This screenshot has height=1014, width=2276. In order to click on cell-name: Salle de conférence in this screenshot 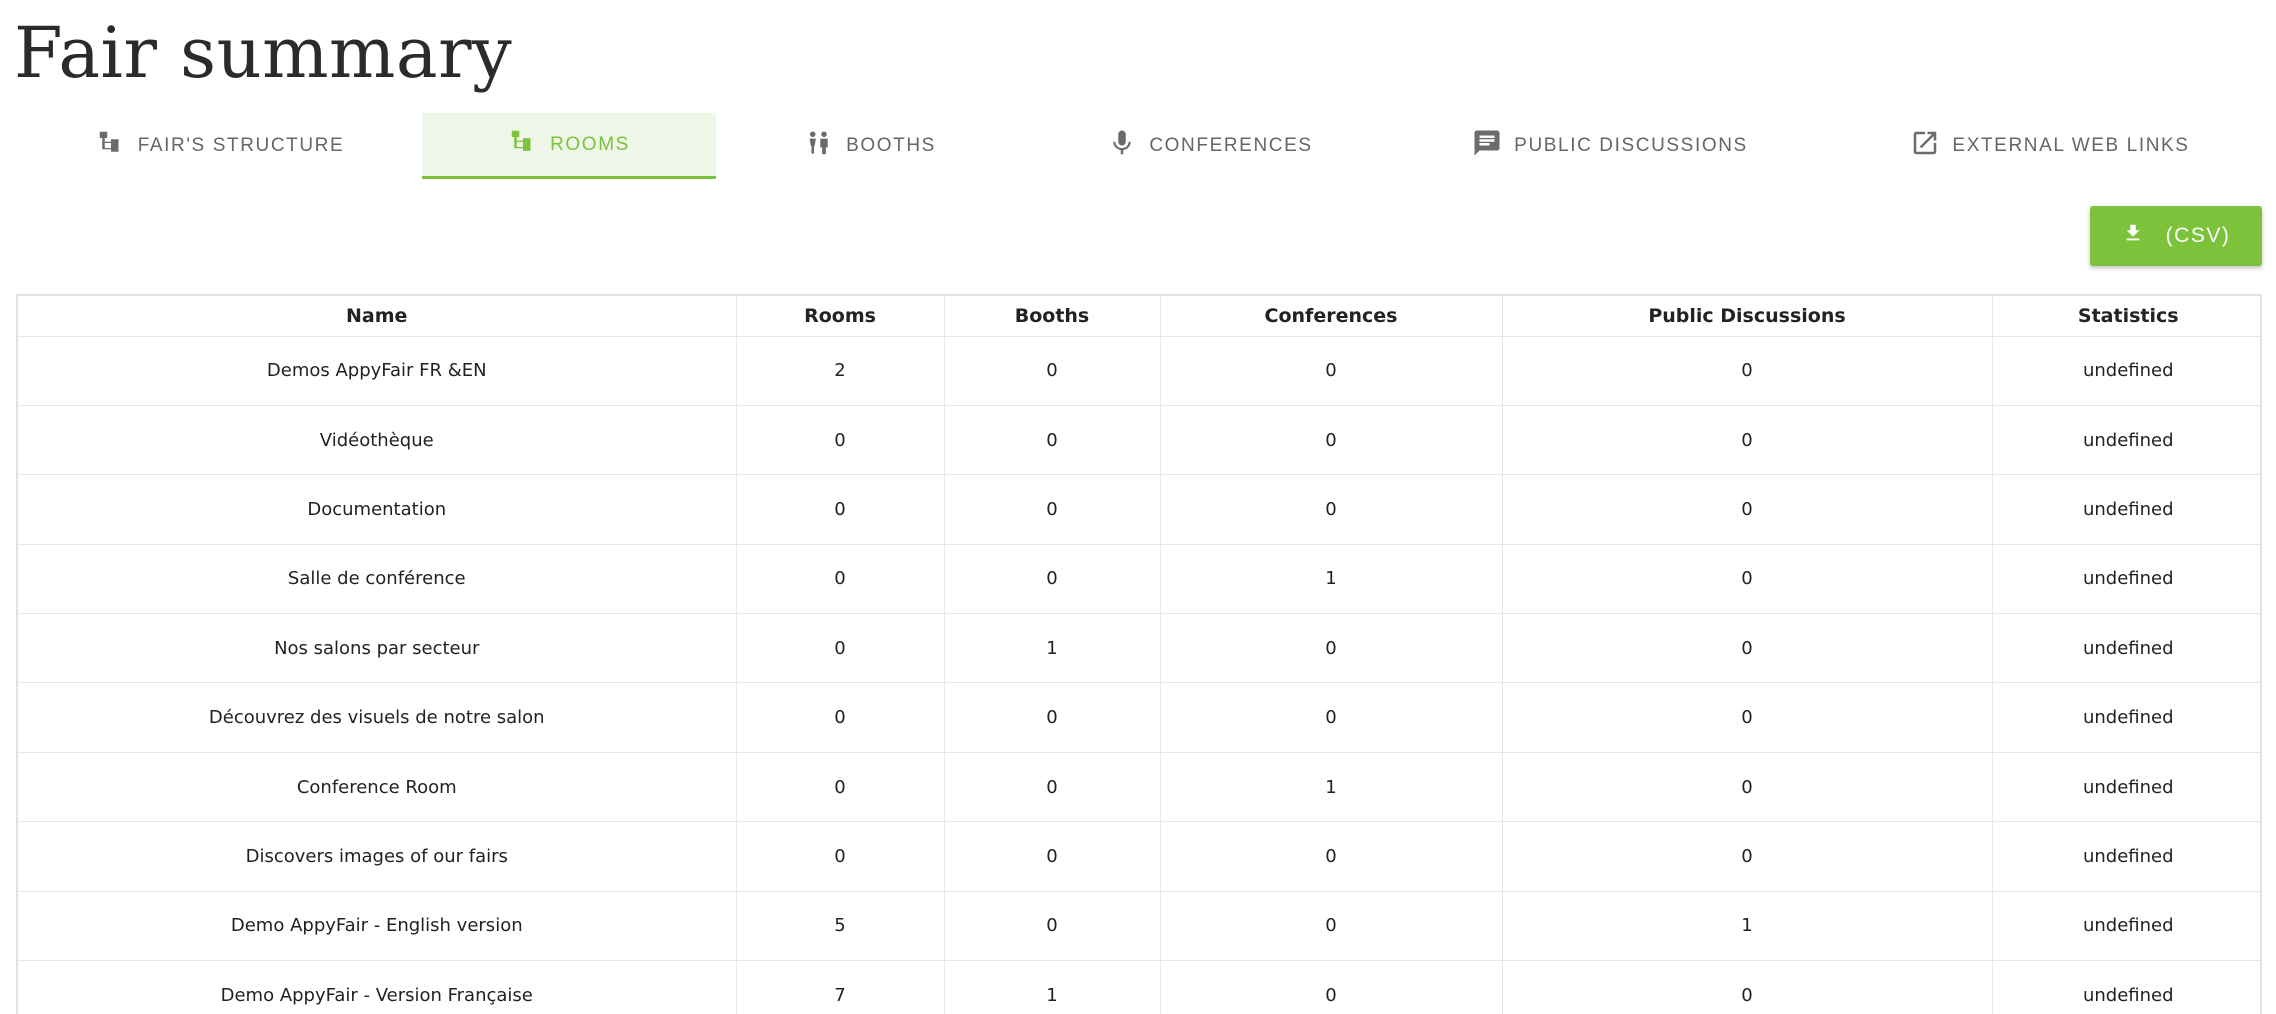, I will do `click(377, 579)`.